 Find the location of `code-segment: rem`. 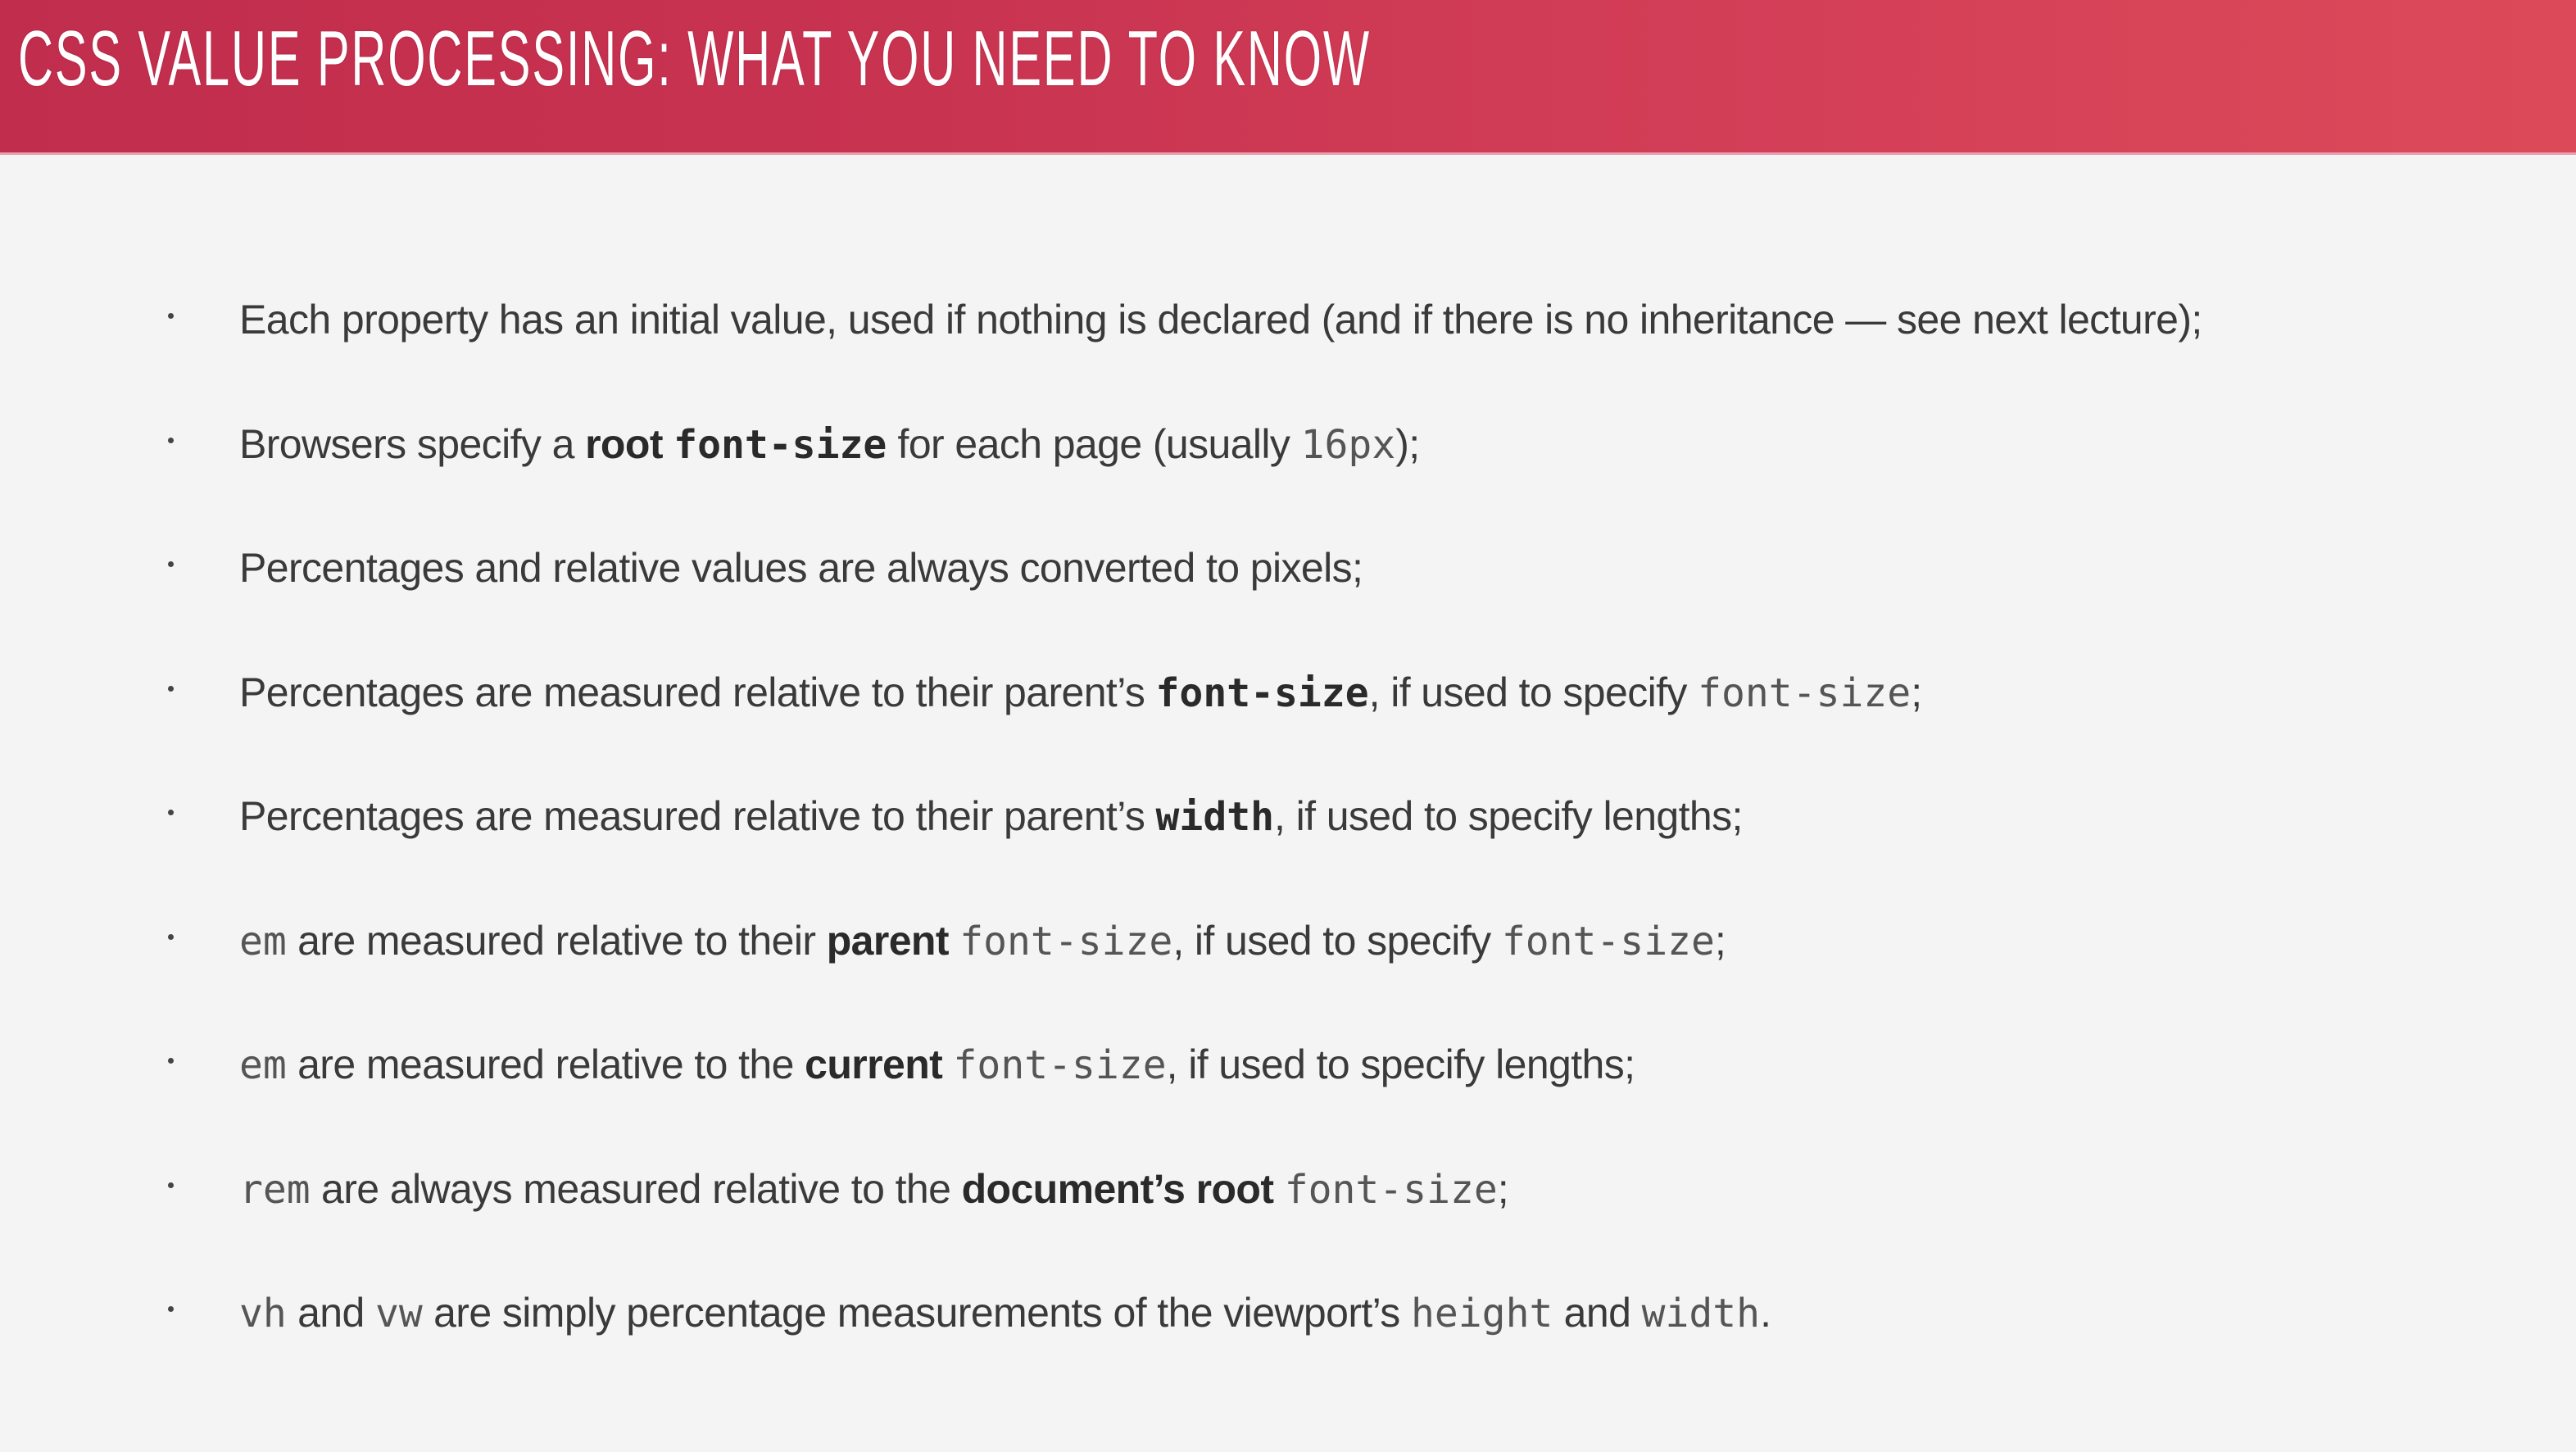

code-segment: rem is located at coordinates (275, 1190).